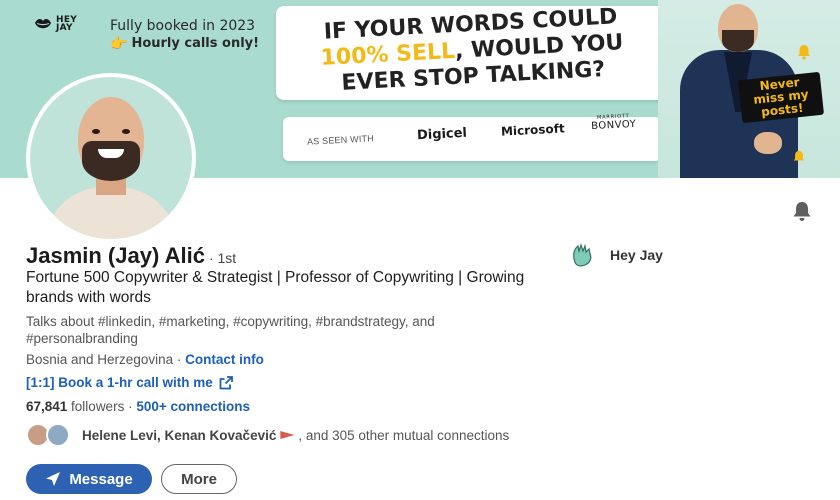  Describe the element at coordinates (119, 44) in the screenshot. I see `pointing-hand-icon: 👉` at that location.